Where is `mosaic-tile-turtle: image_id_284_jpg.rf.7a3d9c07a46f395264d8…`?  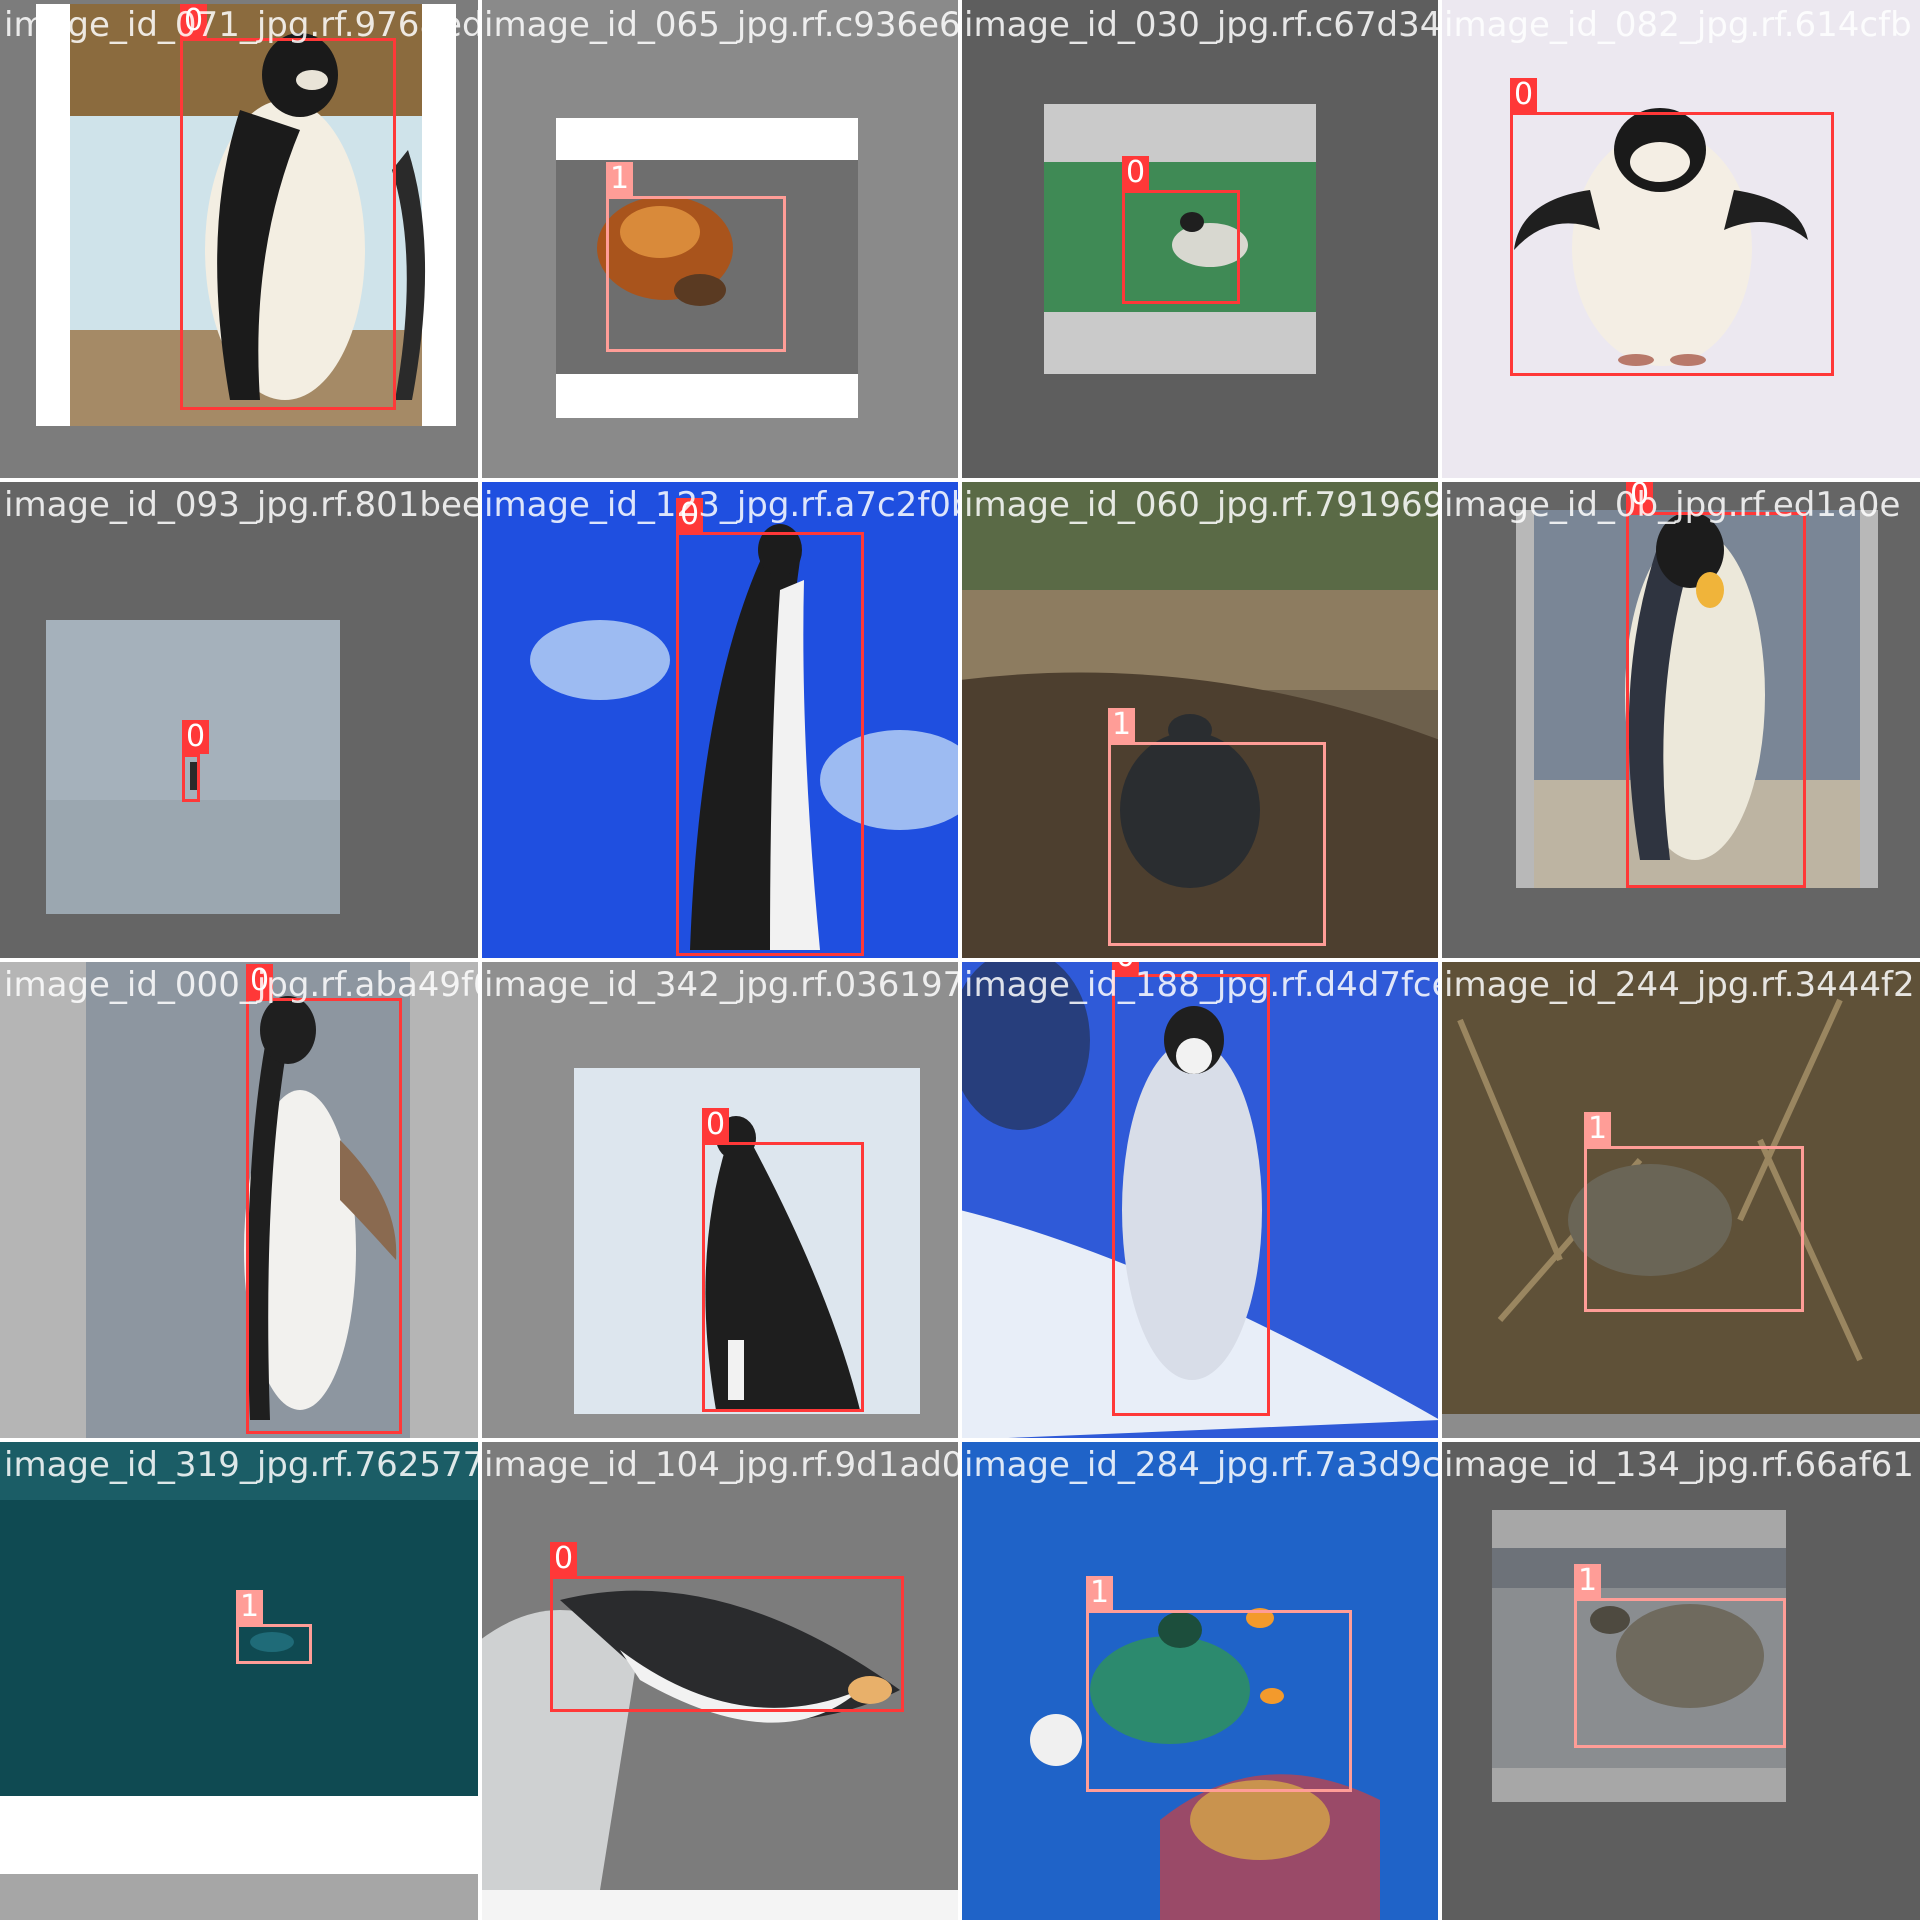 mosaic-tile-turtle: image_id_284_jpg.rf.7a3d9c07a46f395264d8… is located at coordinates (1200, 1680).